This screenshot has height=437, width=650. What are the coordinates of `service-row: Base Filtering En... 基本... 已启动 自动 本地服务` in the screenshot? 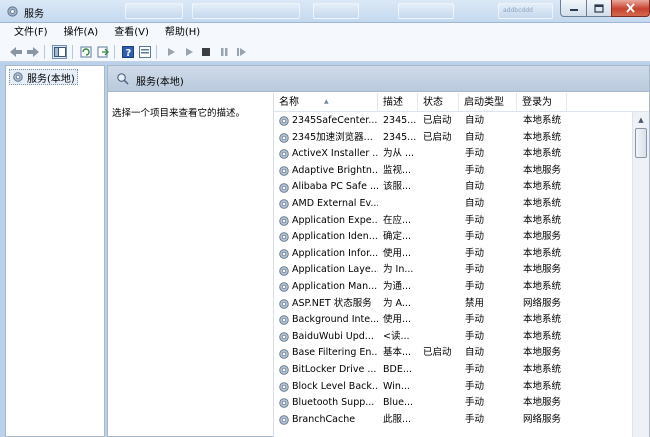 It's located at (453, 353).